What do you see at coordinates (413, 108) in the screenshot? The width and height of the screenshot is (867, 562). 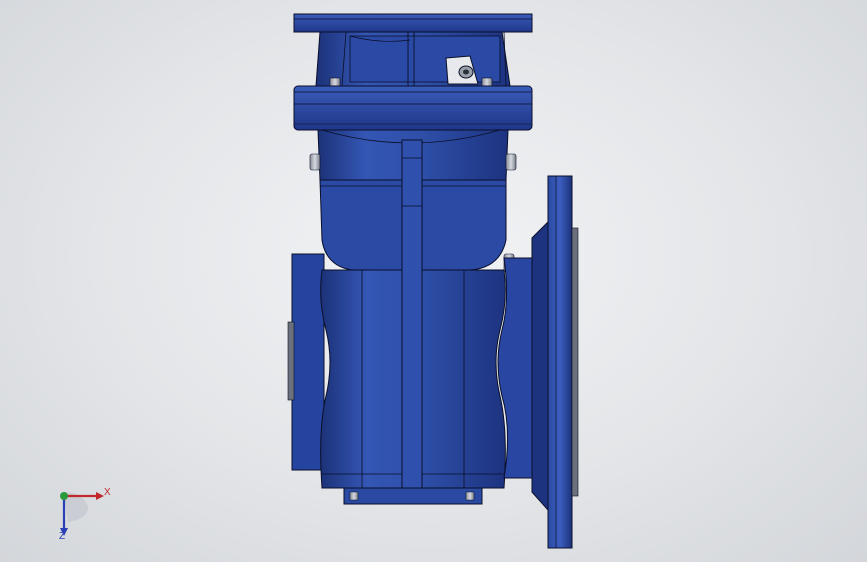 I see `mid-flange` at bounding box center [413, 108].